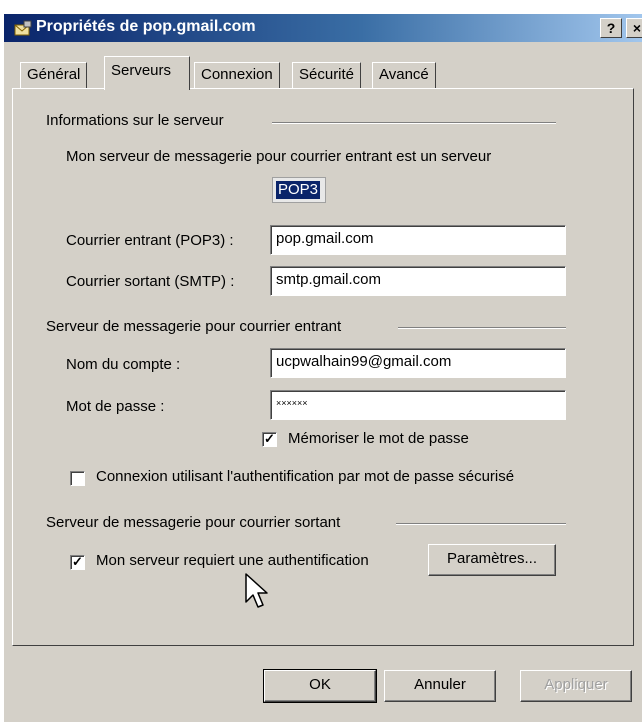  I want to click on mouse-pointer-icon, so click(257, 592).